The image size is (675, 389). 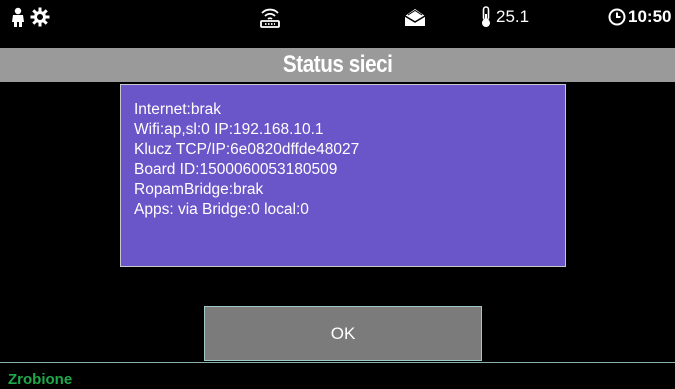 I want to click on info-internet: Internet:brak, so click(x=178, y=109).